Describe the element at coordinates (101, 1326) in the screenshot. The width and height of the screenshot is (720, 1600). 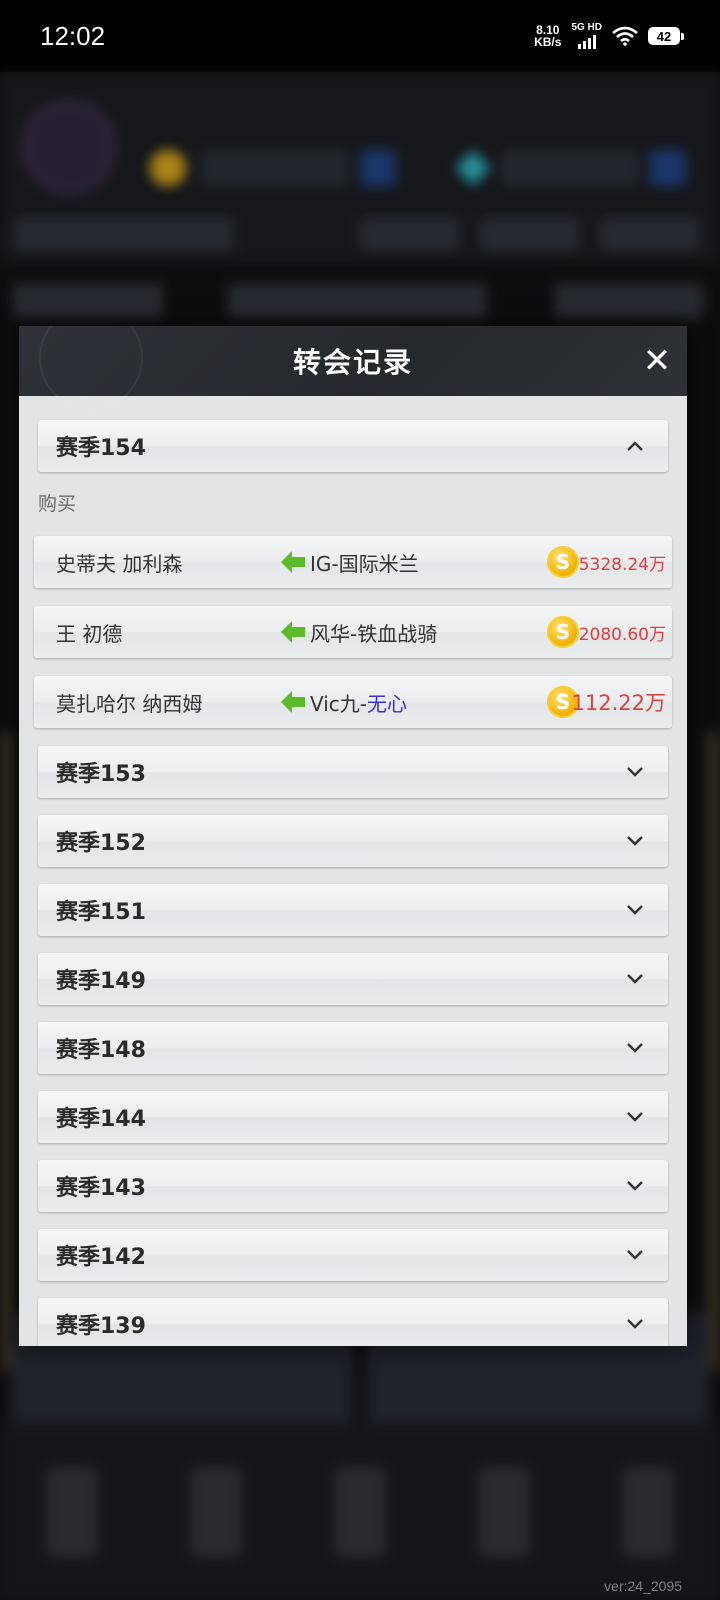
I see `season-label: 赛季139` at that location.